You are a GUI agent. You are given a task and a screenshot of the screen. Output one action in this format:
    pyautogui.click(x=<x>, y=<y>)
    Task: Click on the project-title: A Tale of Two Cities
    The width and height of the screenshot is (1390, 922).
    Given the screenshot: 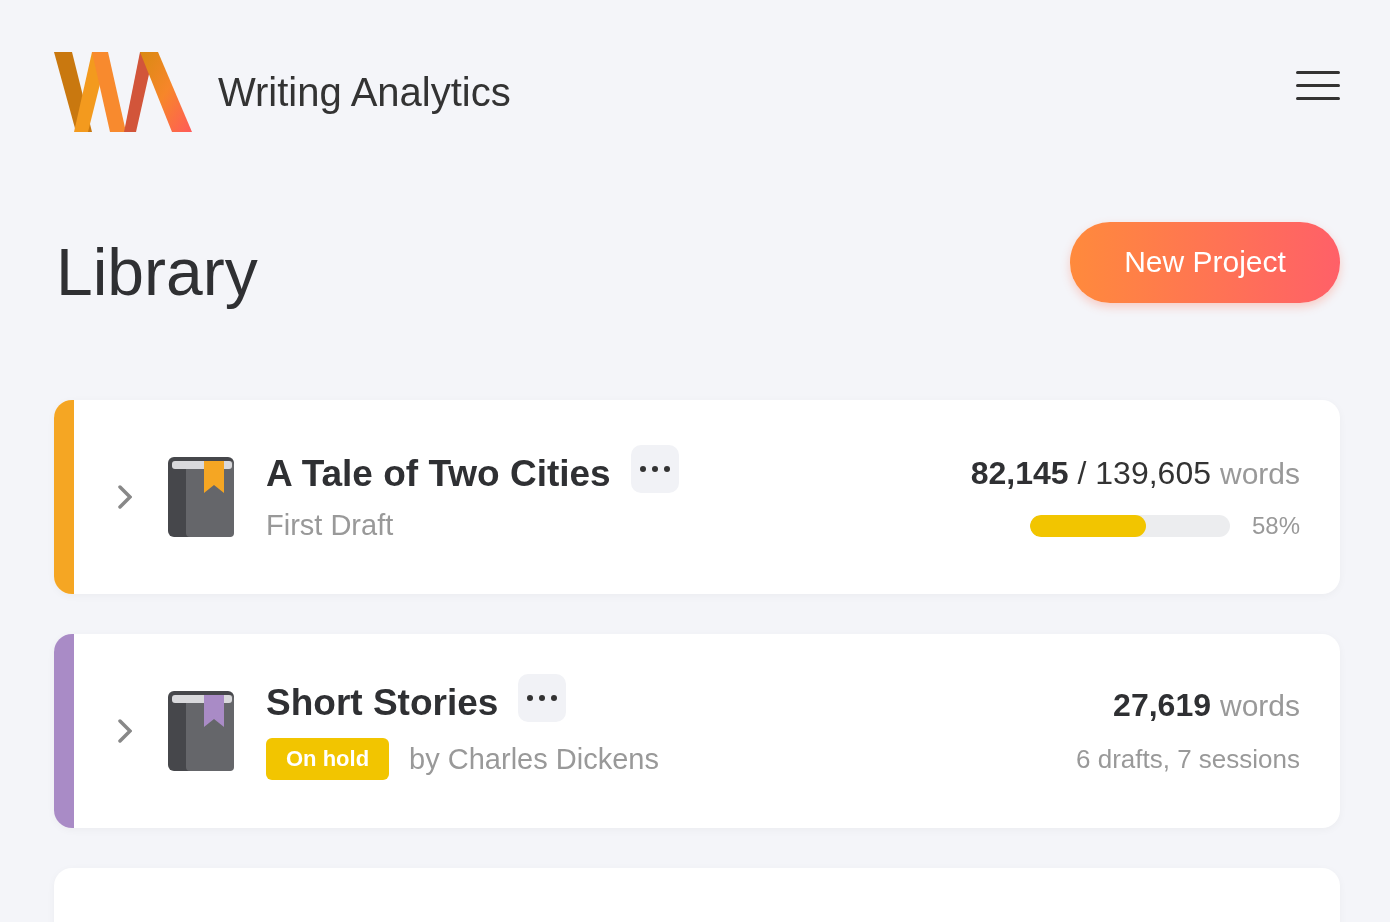 What is the action you would take?
    pyautogui.click(x=438, y=473)
    